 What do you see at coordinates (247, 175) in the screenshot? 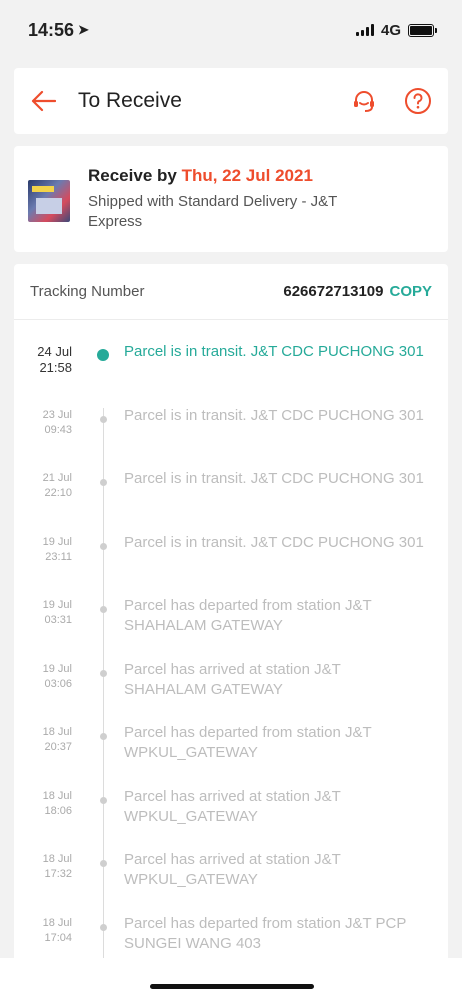
I see `receive-by-date: Thu, 22 Jul 2021` at bounding box center [247, 175].